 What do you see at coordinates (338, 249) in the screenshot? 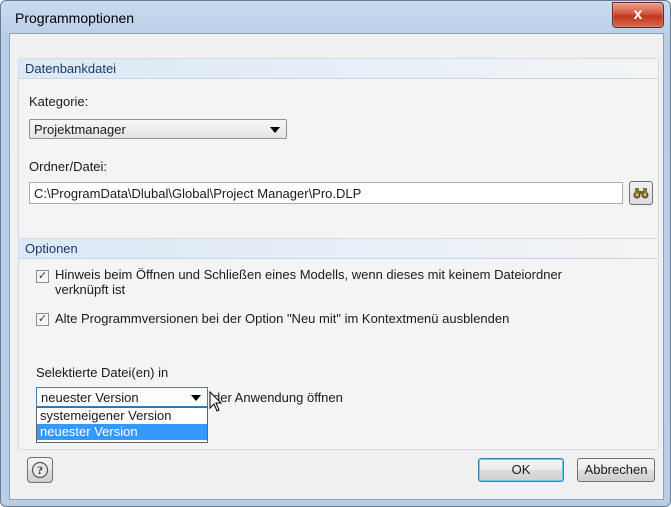
I see `options-group-header: Optionen` at bounding box center [338, 249].